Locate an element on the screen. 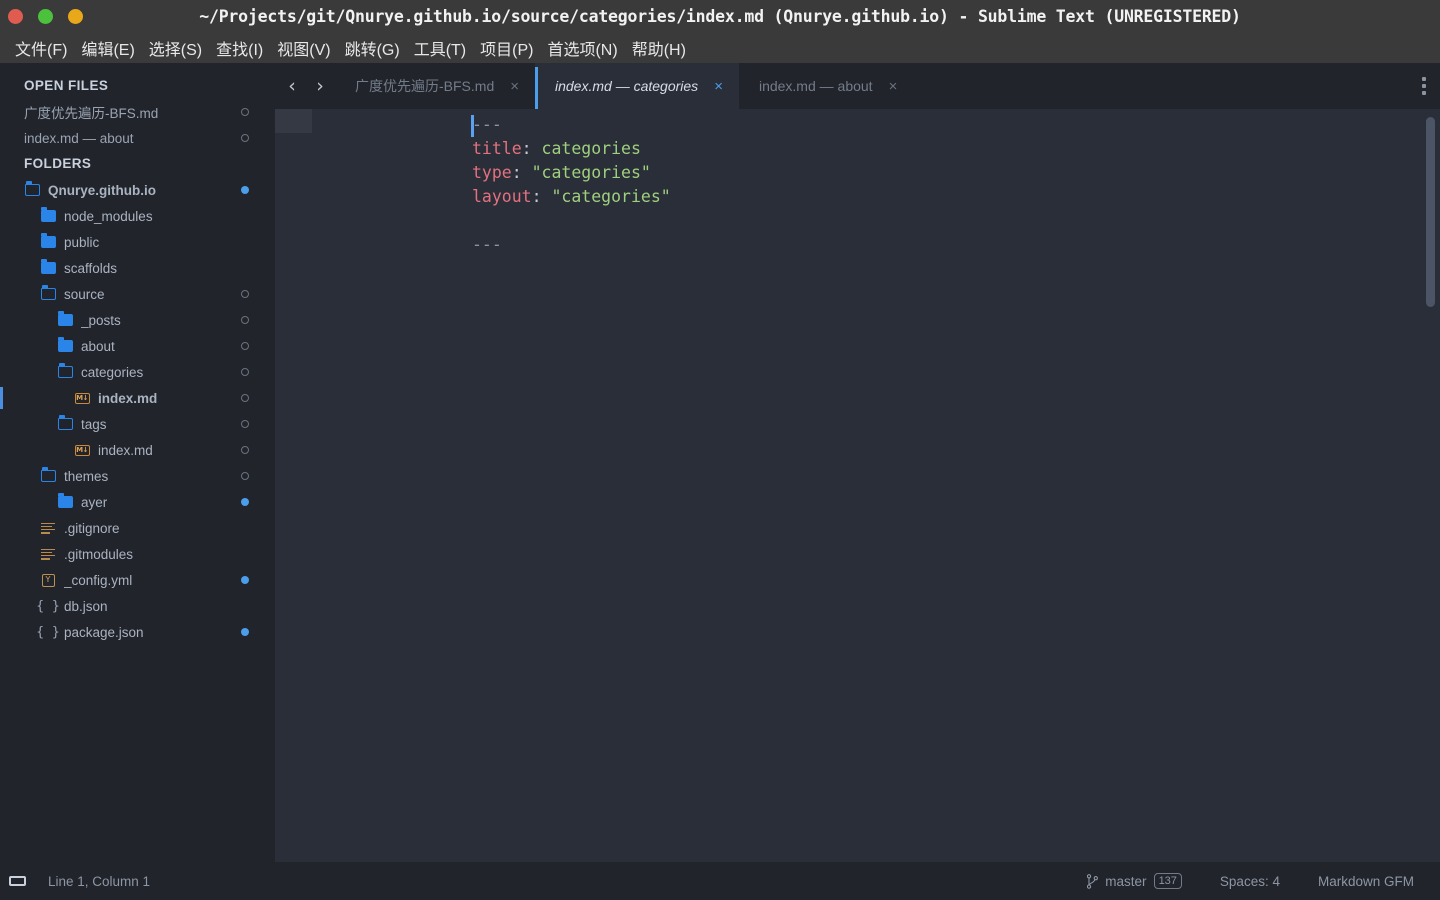  code-line: layout: "categories" is located at coordinates (571, 197).